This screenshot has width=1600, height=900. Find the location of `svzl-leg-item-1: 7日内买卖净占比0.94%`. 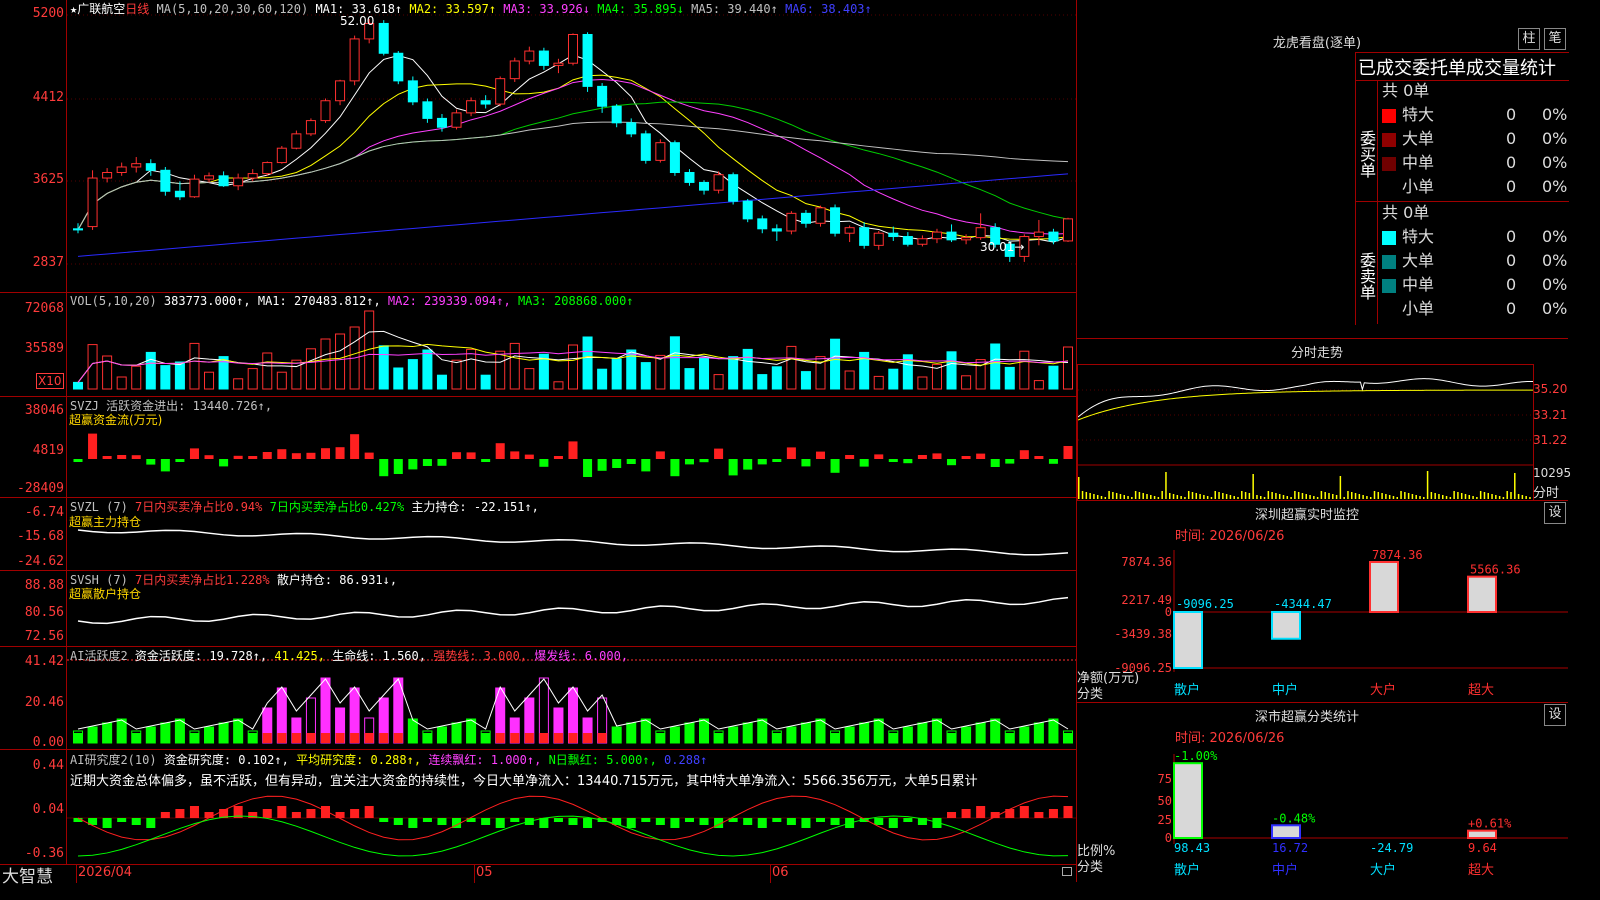

svzl-leg-item-1: 7日内买卖净占比0.94% is located at coordinates (202, 507).